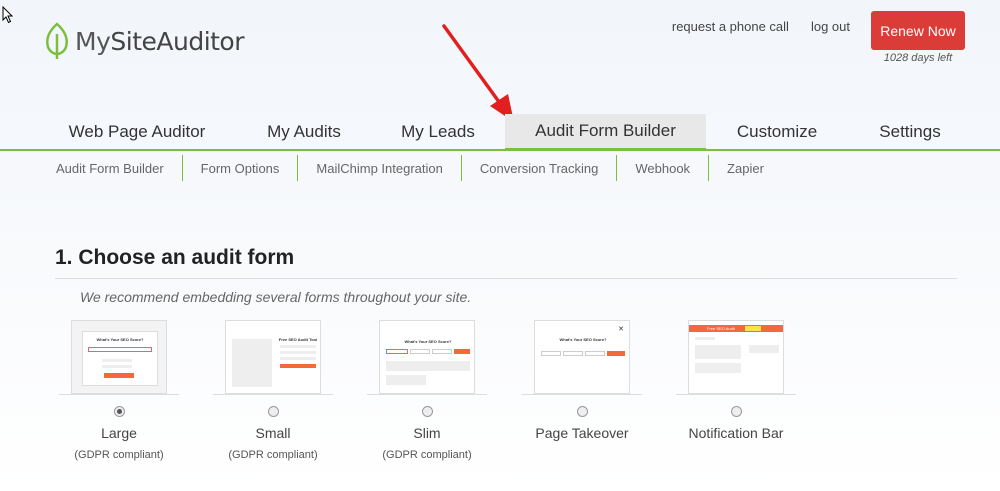  Describe the element at coordinates (119, 433) in the screenshot. I see `large-label: Large` at that location.